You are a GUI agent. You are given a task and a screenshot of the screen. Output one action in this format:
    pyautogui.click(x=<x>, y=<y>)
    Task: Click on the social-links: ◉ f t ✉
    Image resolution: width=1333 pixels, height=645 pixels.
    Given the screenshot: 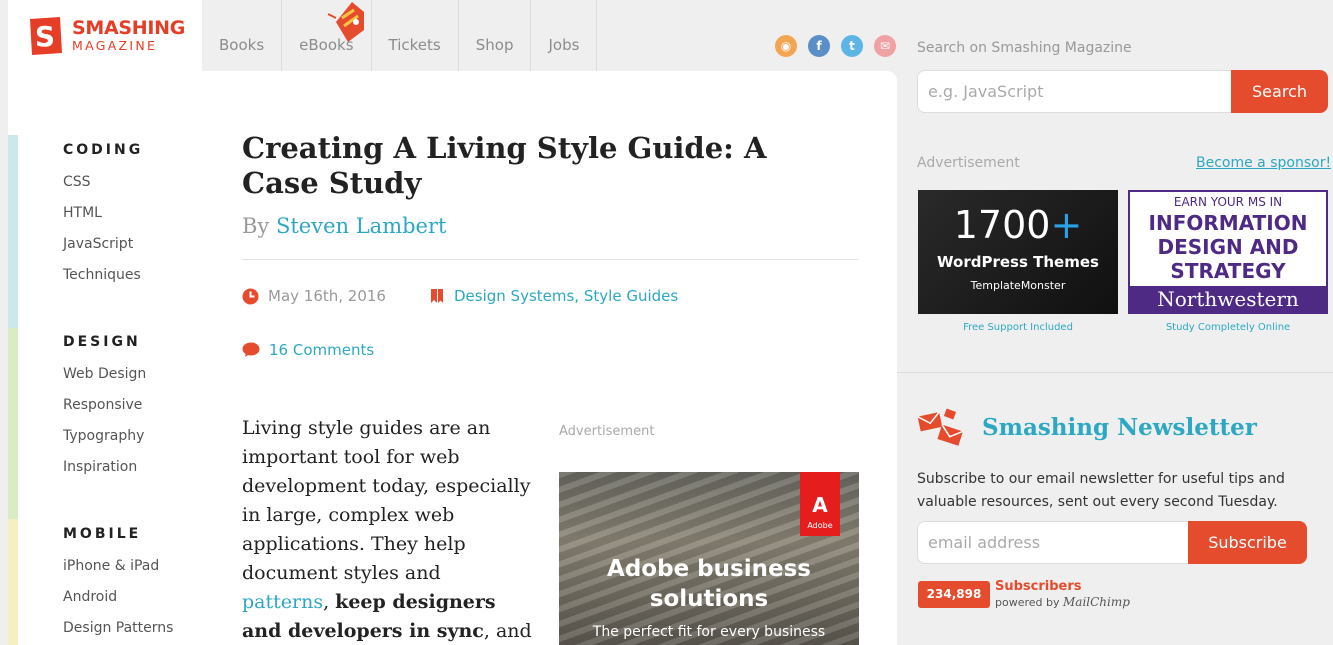 What is the action you would take?
    pyautogui.click(x=835, y=46)
    